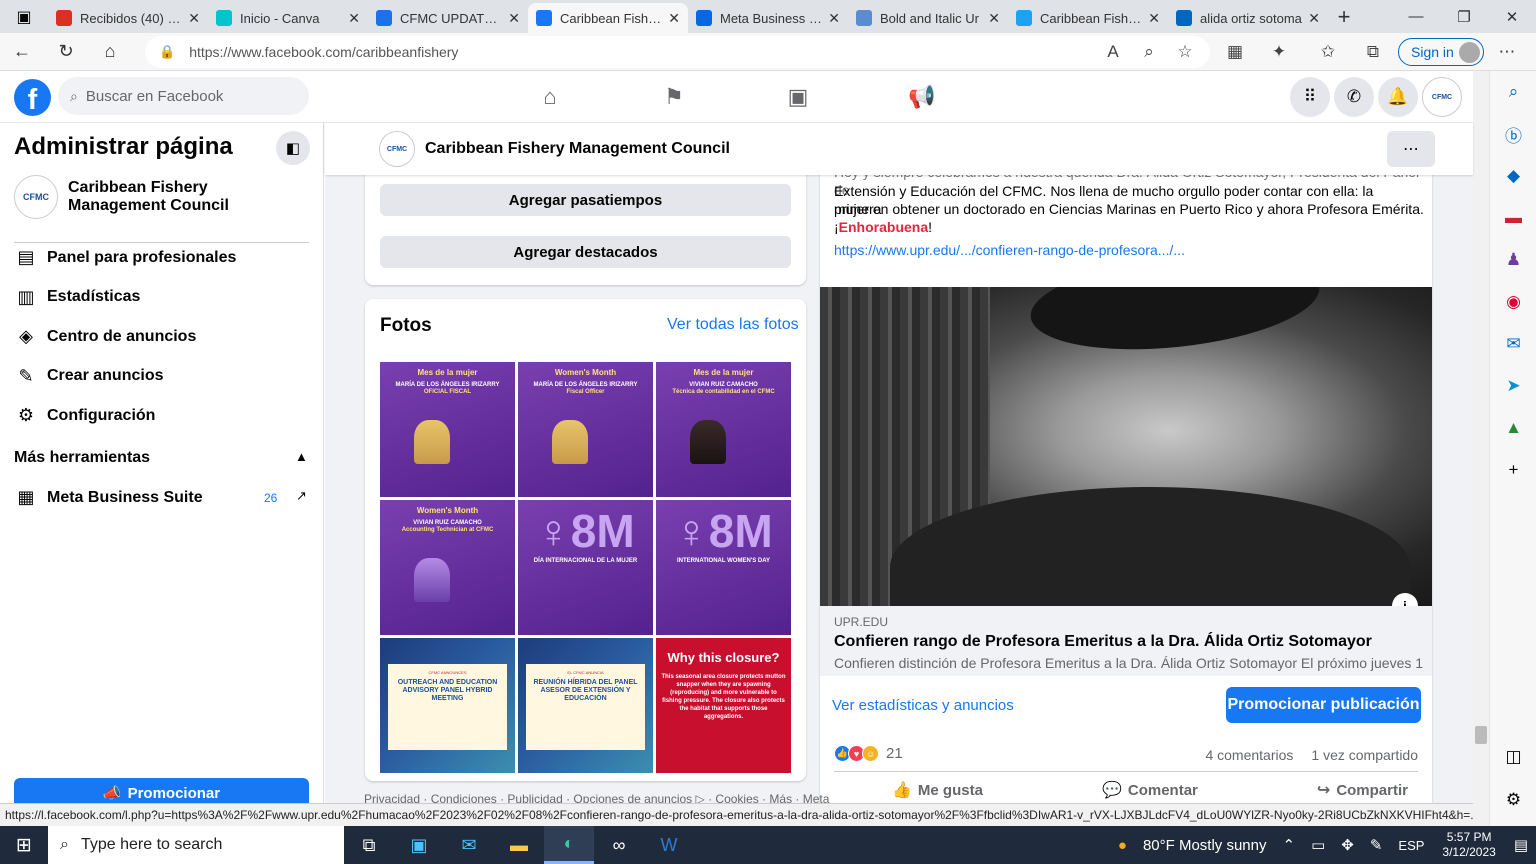 This screenshot has height=864, width=1536. I want to click on network-icon: ▭, so click(1318, 845).